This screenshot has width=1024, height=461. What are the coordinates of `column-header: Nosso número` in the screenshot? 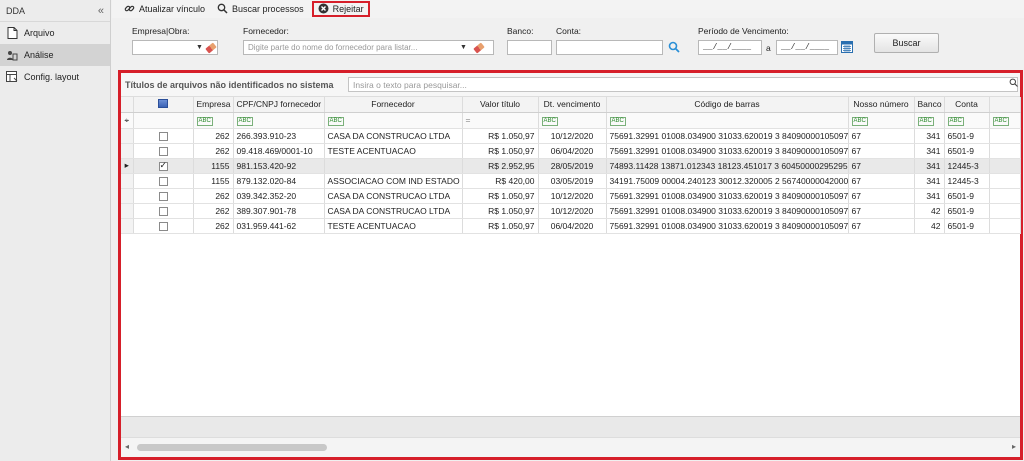 It's located at (881, 105).